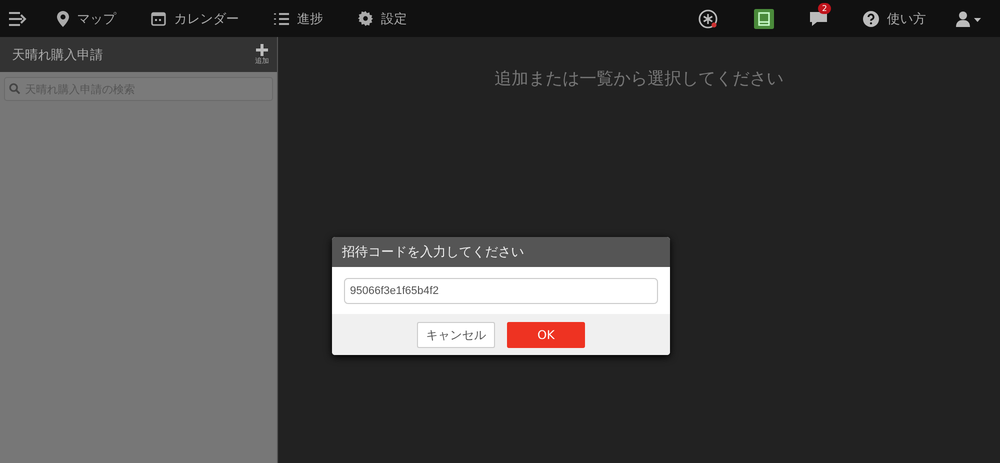 The width and height of the screenshot is (1000, 463). Describe the element at coordinates (501, 291) in the screenshot. I see `code-field: 95066f3e1f65b4f2` at that location.